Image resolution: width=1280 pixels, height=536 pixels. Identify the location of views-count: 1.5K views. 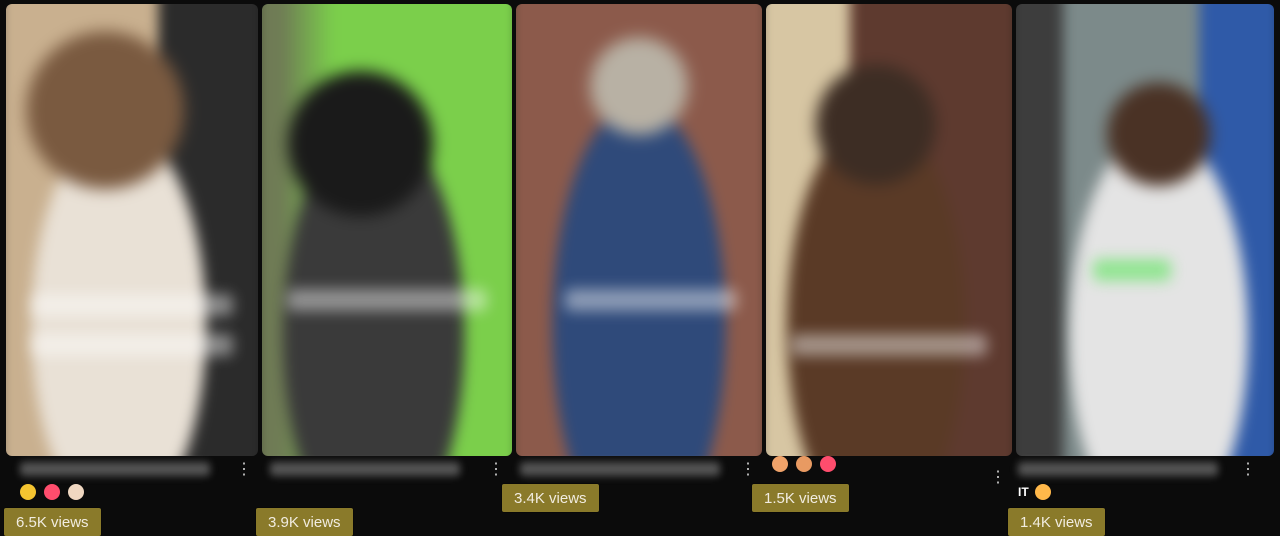
(800, 498).